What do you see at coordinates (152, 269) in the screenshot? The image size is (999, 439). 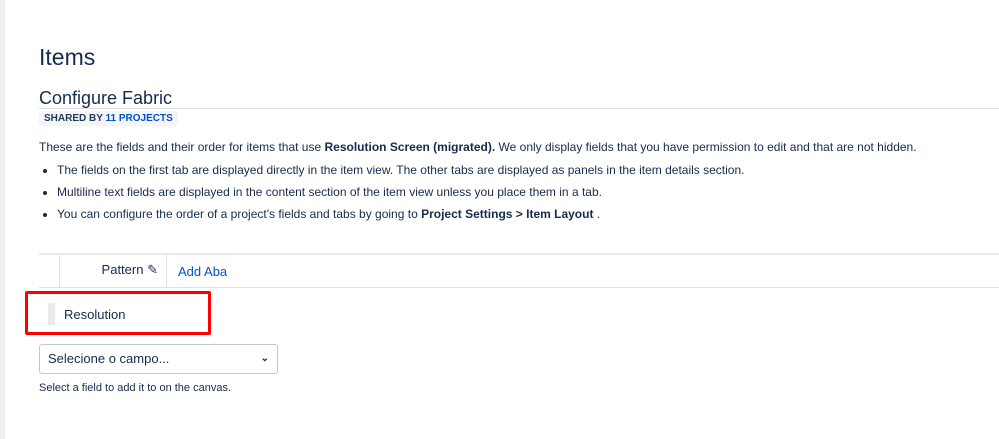 I see `pencil-icon: ✎` at bounding box center [152, 269].